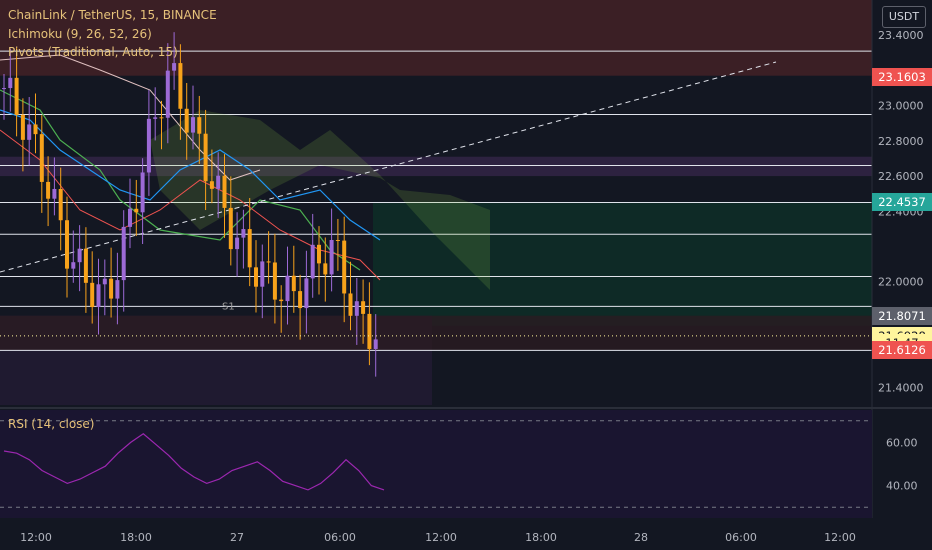 The width and height of the screenshot is (932, 550). What do you see at coordinates (902, 201) in the screenshot?
I see `price-tag-1: 22.4537` at bounding box center [902, 201].